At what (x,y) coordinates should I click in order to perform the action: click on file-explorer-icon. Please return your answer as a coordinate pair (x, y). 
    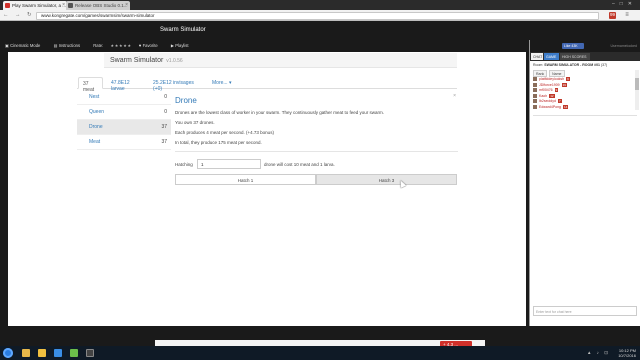
    Looking at the image, I should click on (42, 353).